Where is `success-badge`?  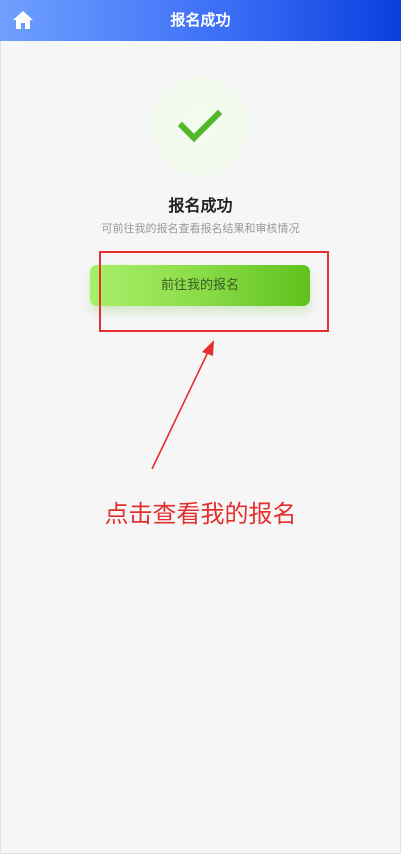 success-badge is located at coordinates (200, 126).